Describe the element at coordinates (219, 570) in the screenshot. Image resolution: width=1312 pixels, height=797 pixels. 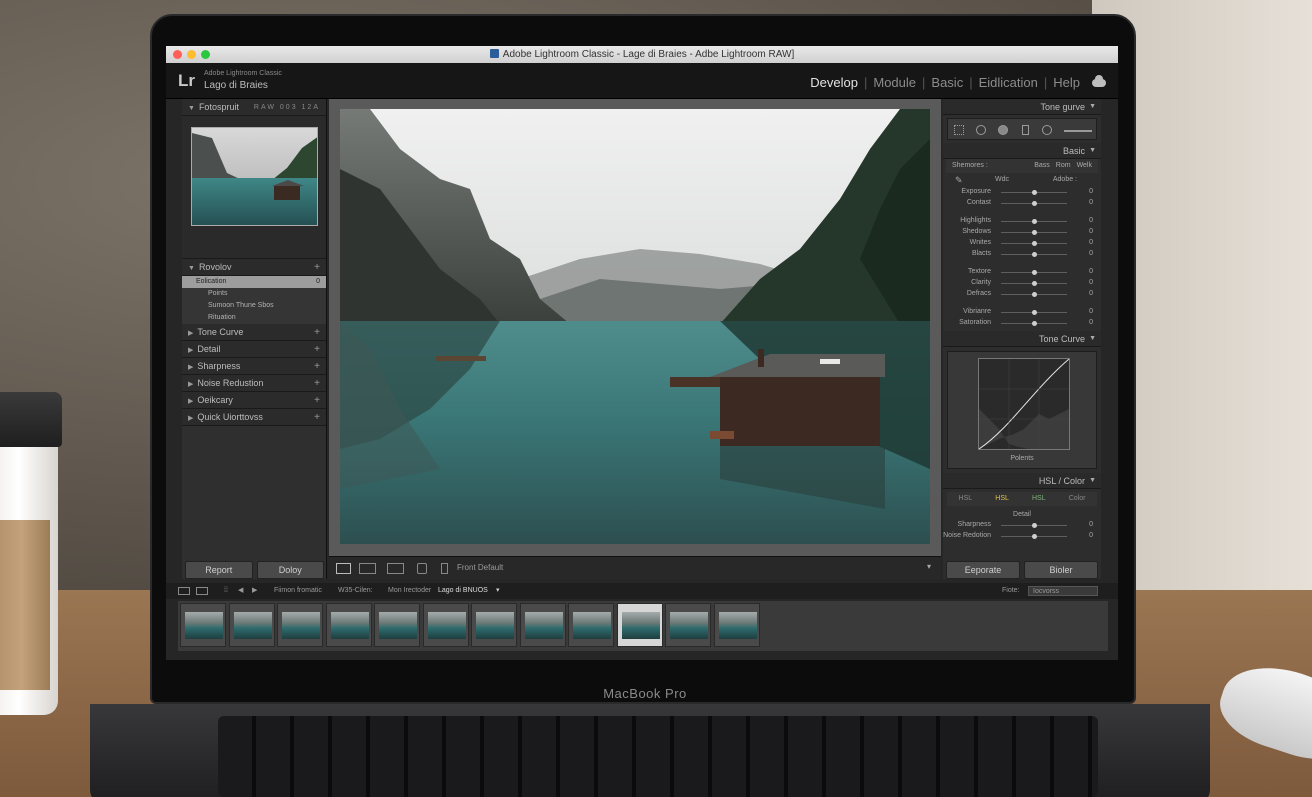
I see `report-button: Report` at that location.